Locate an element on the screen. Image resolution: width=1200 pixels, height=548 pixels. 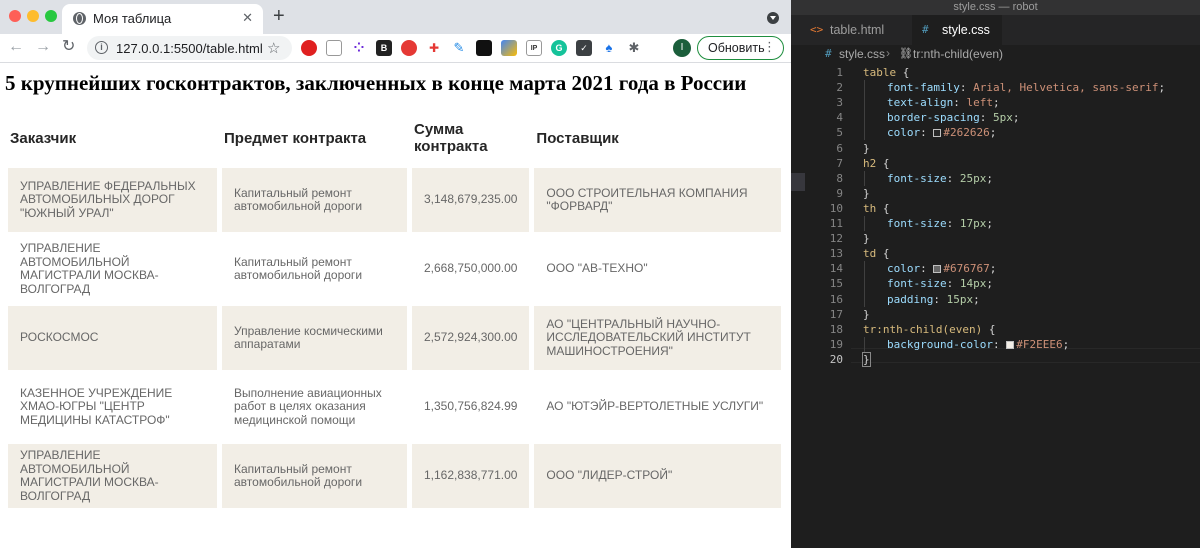
bookmark-star-icon: ☆ is located at coordinates (273, 48).